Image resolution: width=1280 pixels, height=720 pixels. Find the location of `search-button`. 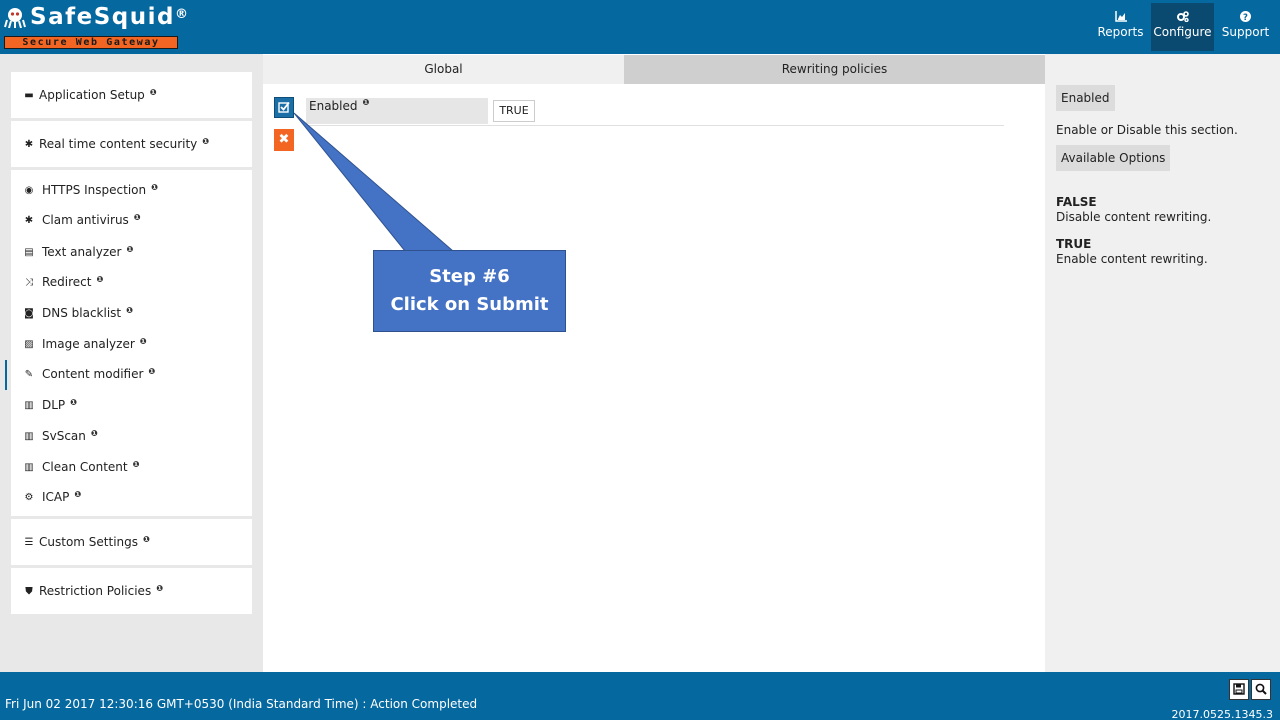

search-button is located at coordinates (1261, 689).